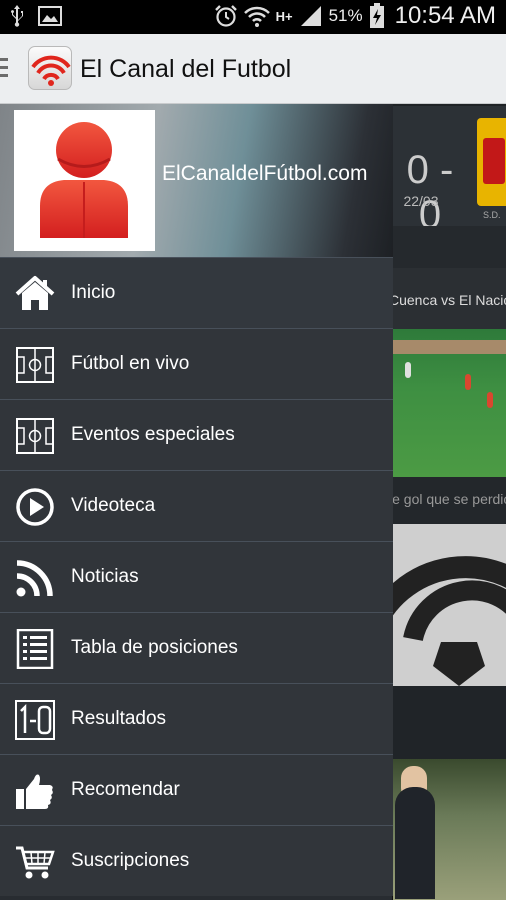 The image size is (506, 900). Describe the element at coordinates (35, 507) in the screenshot. I see `play-icon` at that location.